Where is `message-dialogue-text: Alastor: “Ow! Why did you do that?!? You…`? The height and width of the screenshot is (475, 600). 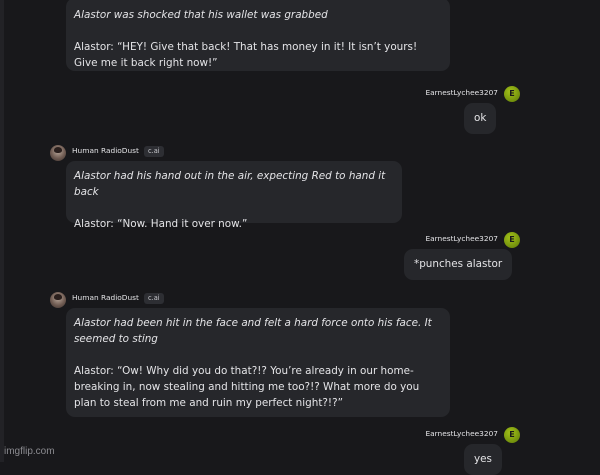
message-dialogue-text: Alastor: “Ow! Why did you do that?!? You… is located at coordinates (247, 387).